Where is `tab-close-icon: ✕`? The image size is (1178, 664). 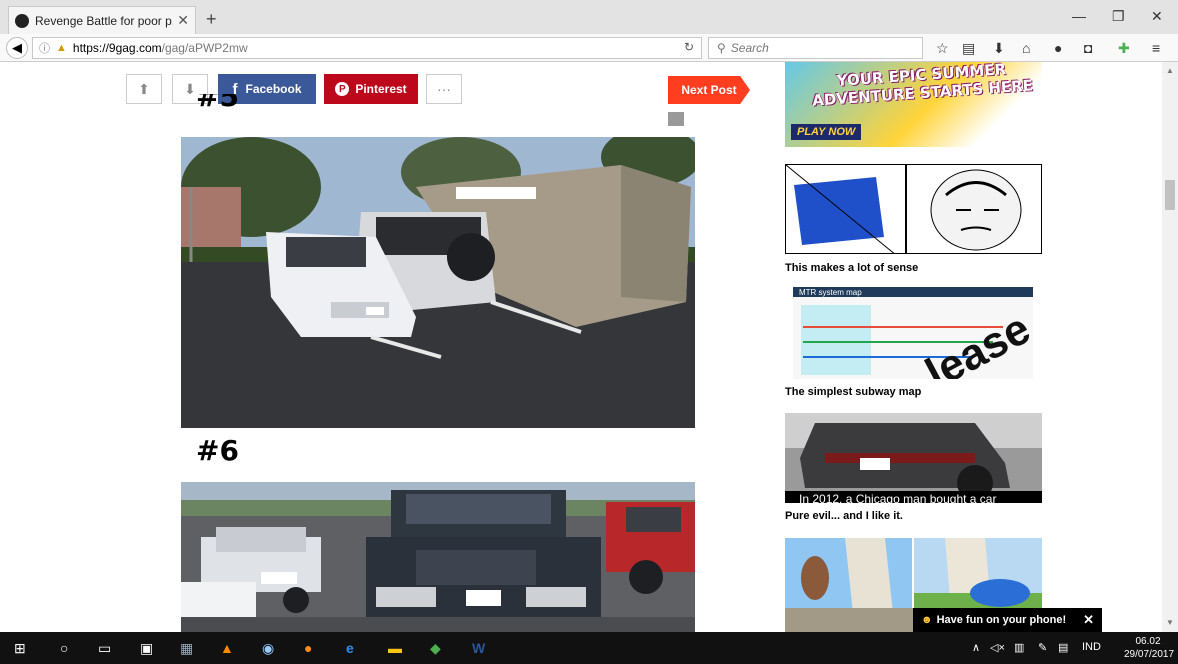
tab-close-icon: ✕ is located at coordinates (183, 20).